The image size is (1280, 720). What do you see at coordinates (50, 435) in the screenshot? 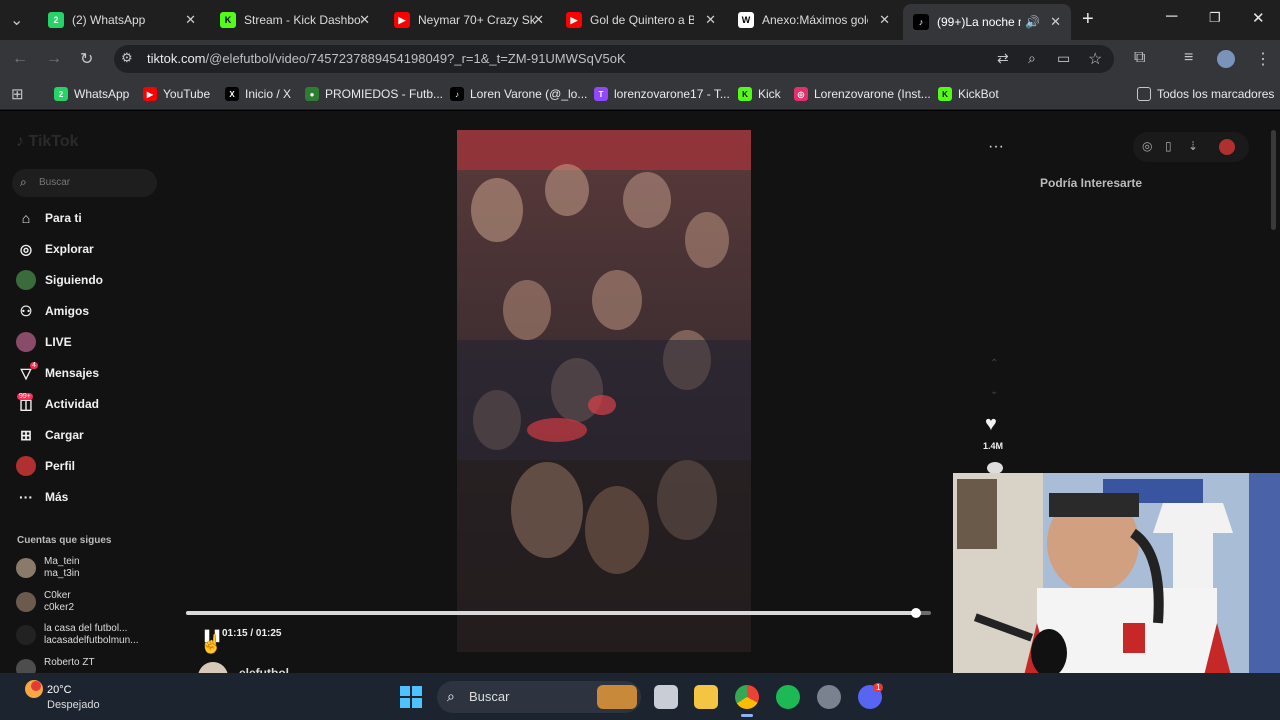
I see `nav-cargar: ⊞ Cargar` at bounding box center [50, 435].